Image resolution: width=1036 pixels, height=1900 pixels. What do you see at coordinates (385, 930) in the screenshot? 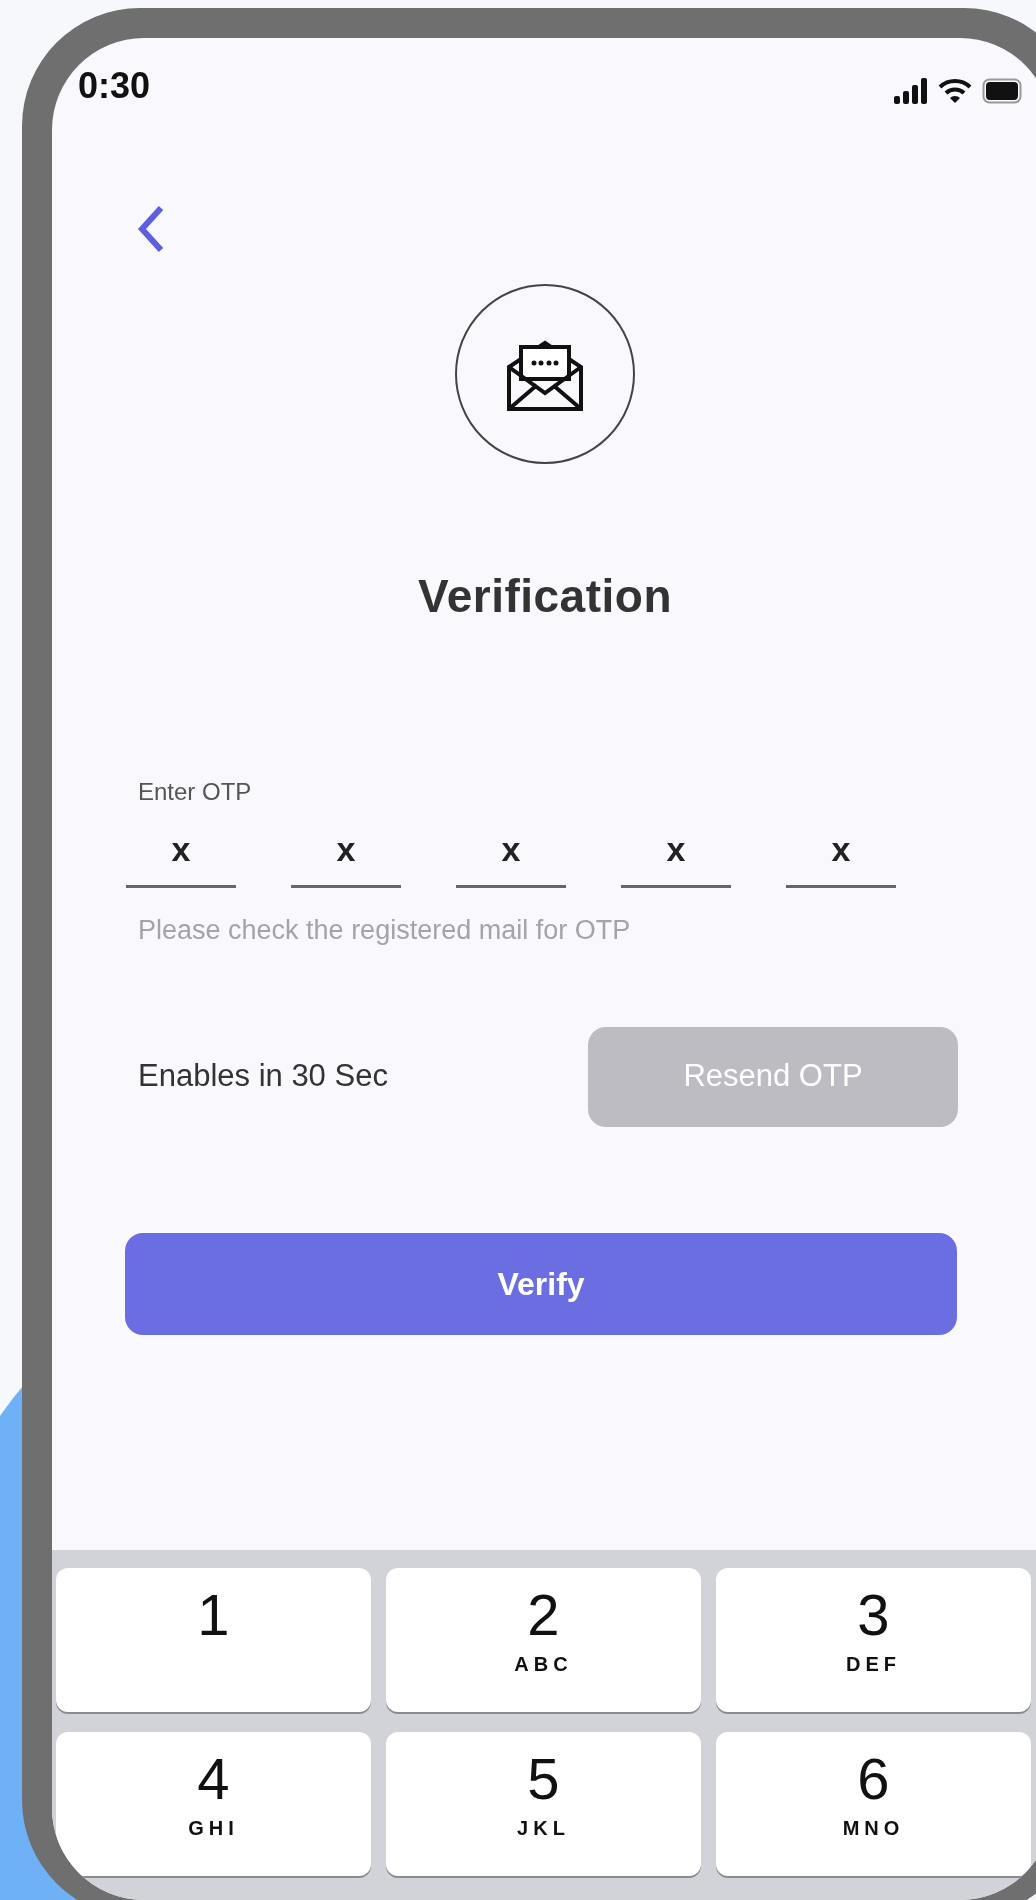
I see `otp-hint: Please check the registered mail for OTP` at bounding box center [385, 930].